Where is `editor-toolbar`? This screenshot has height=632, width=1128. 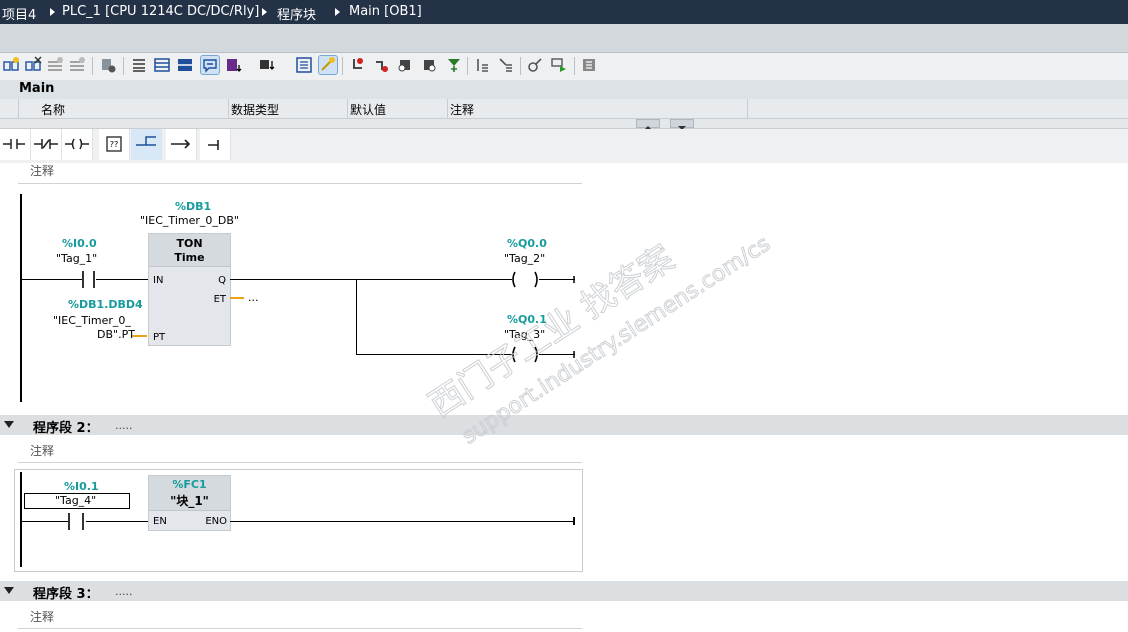 editor-toolbar is located at coordinates (564, 66).